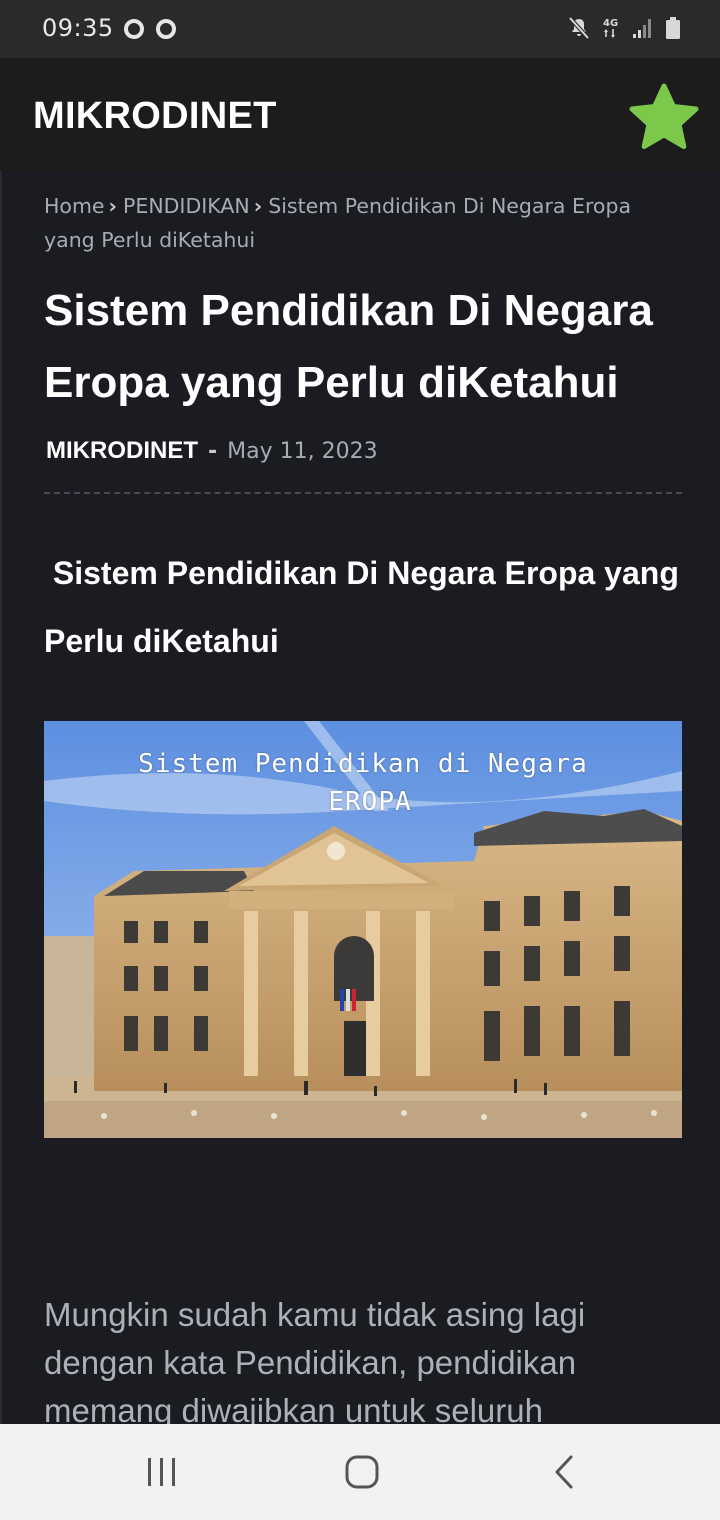  I want to click on recents-icon, so click(161, 1472).